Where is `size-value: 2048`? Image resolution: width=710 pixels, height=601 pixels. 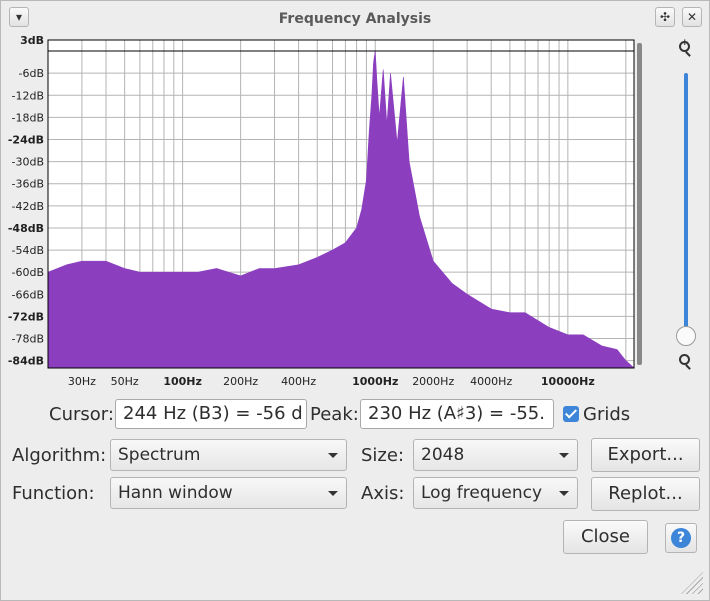
size-value: 2048 is located at coordinates (443, 455).